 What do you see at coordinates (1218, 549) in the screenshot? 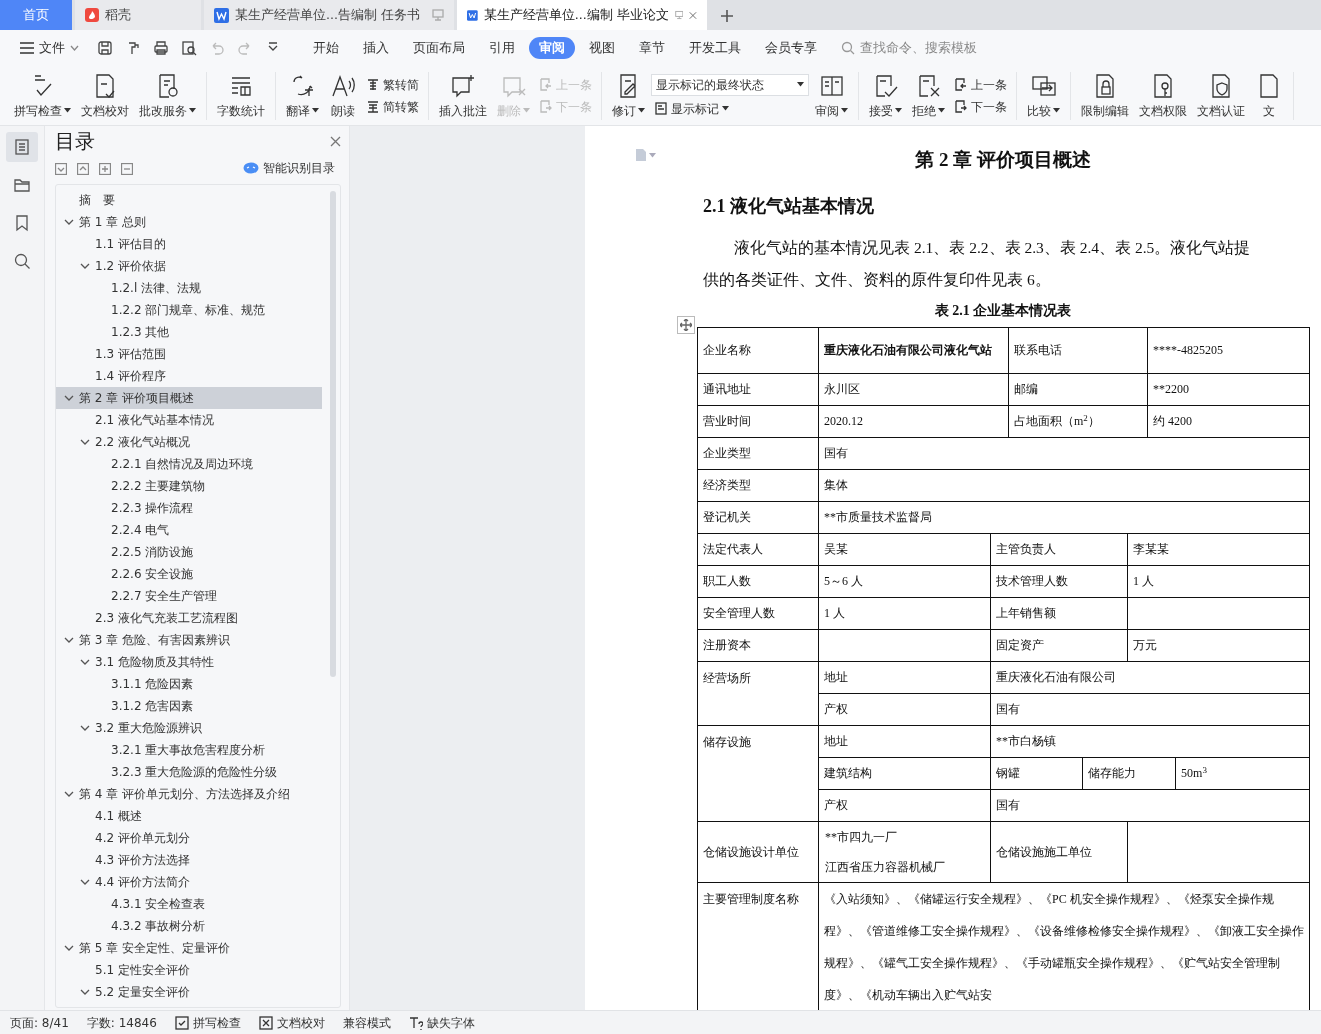
I see `table-cell: 李某某` at bounding box center [1218, 549].